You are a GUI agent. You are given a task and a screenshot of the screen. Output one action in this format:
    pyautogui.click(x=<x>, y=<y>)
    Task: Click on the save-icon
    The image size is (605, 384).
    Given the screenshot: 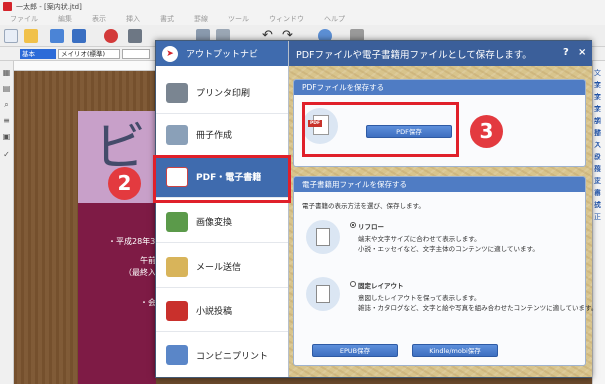 What is the action you would take?
    pyautogui.click(x=57, y=36)
    